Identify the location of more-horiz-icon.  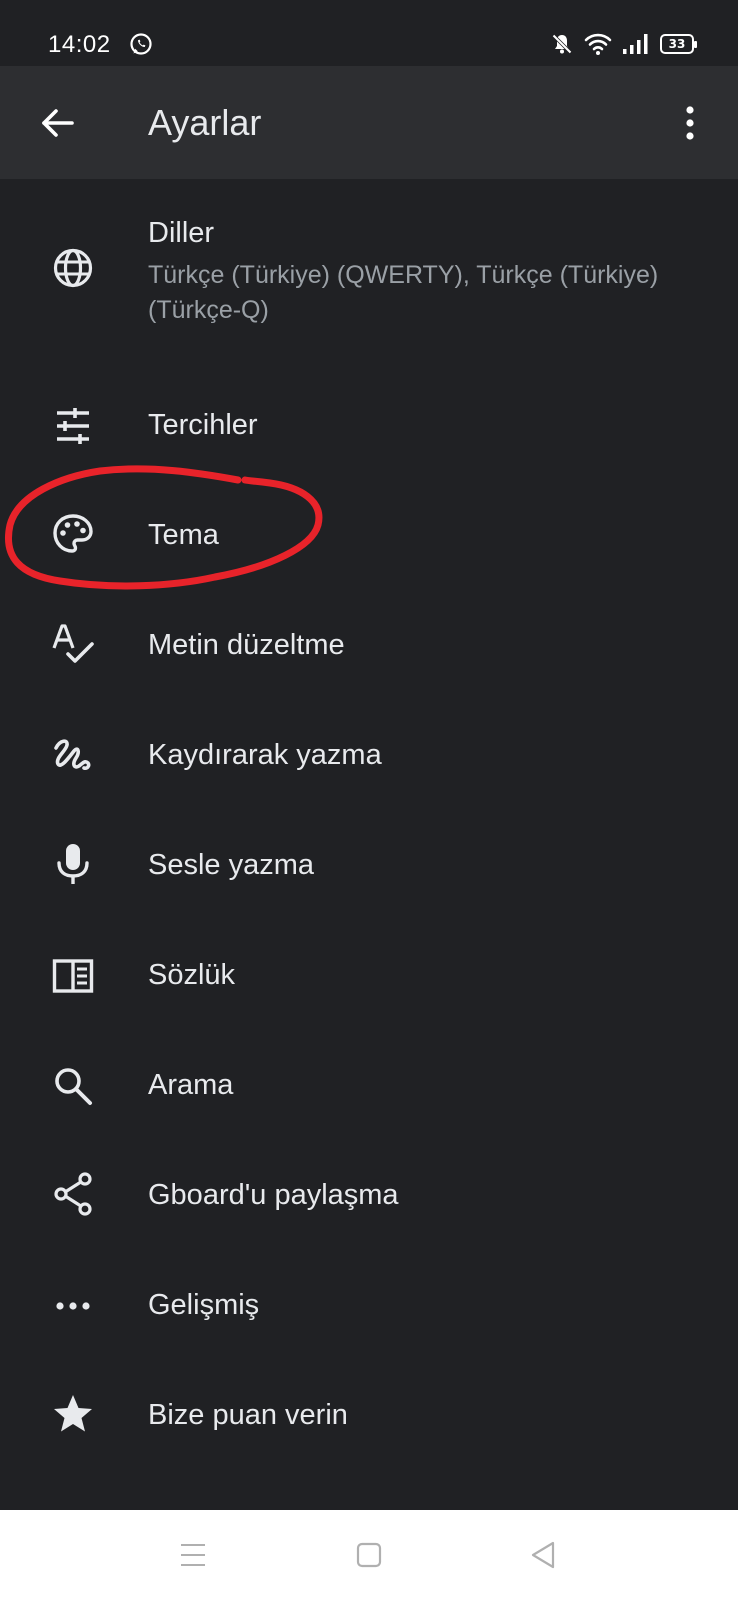
(73, 1306).